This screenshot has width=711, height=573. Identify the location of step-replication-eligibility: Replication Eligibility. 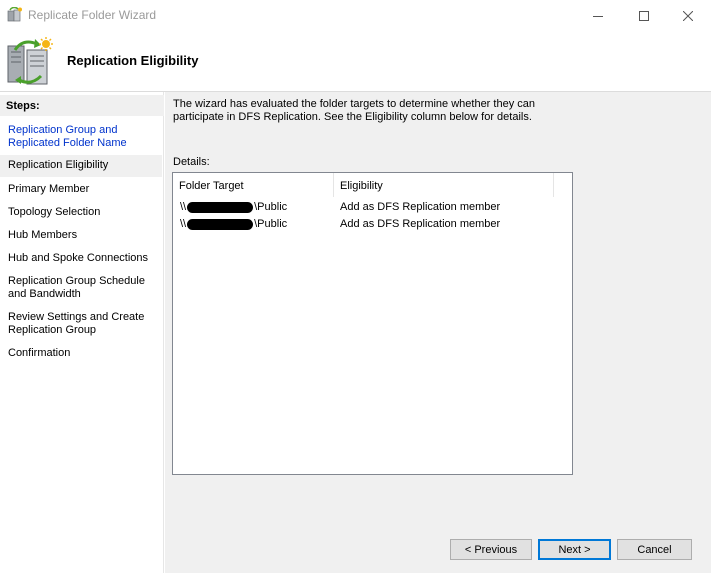
(81, 166).